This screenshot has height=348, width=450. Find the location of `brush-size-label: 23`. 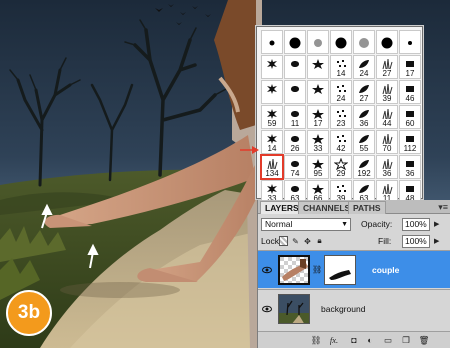

brush-size-label: 23 is located at coordinates (341, 123).